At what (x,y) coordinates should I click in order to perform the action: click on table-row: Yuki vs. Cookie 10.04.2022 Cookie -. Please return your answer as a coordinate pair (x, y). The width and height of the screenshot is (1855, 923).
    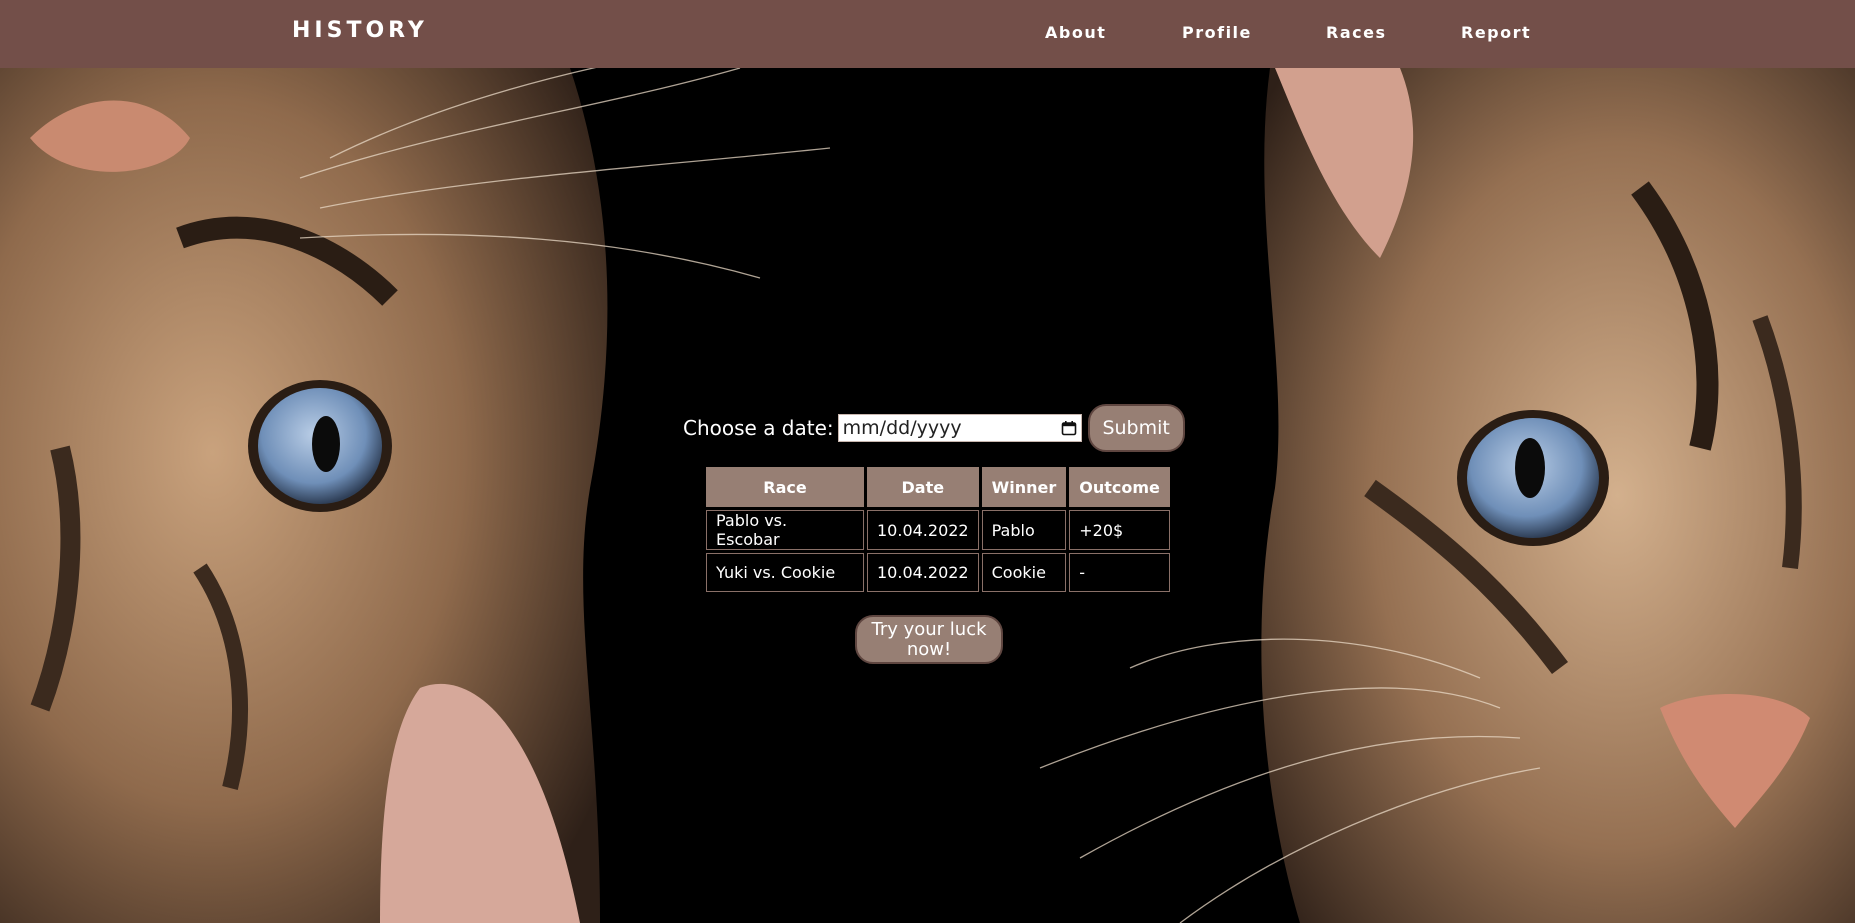
    Looking at the image, I should click on (938, 572).